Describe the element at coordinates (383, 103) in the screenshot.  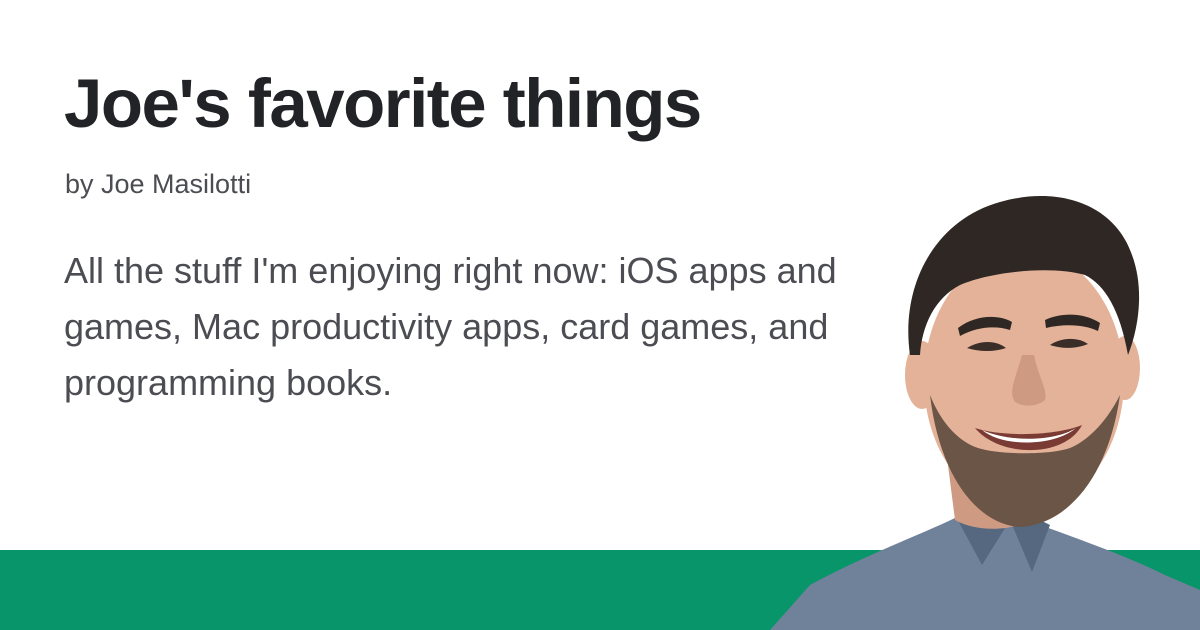
I see `page-title: Joe's favorite things` at that location.